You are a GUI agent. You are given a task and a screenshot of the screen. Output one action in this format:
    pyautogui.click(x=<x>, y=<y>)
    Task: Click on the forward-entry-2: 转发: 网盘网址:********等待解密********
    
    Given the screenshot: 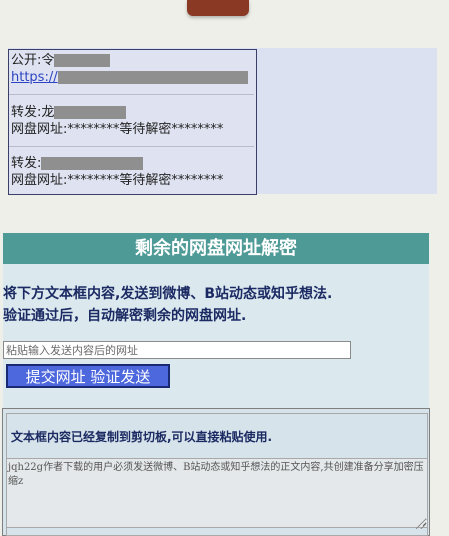 What is the action you would take?
    pyautogui.click(x=117, y=172)
    